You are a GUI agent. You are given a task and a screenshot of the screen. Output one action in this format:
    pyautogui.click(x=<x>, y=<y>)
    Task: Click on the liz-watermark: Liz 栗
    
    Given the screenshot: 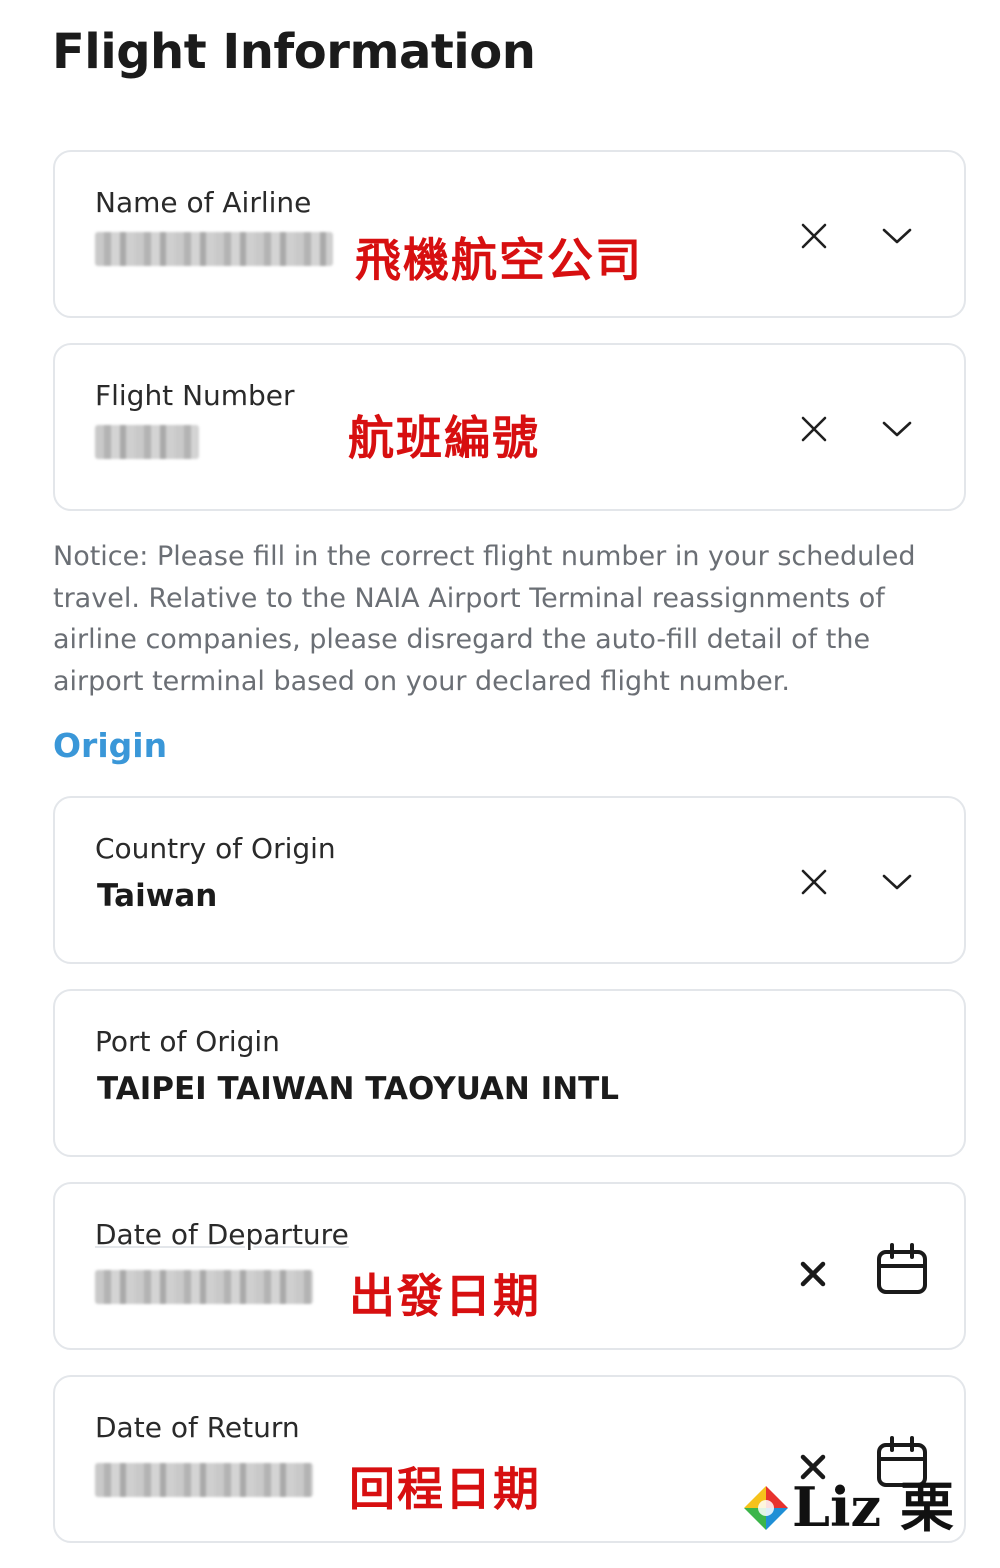 What is the action you would take?
    pyautogui.click(x=847, y=1507)
    